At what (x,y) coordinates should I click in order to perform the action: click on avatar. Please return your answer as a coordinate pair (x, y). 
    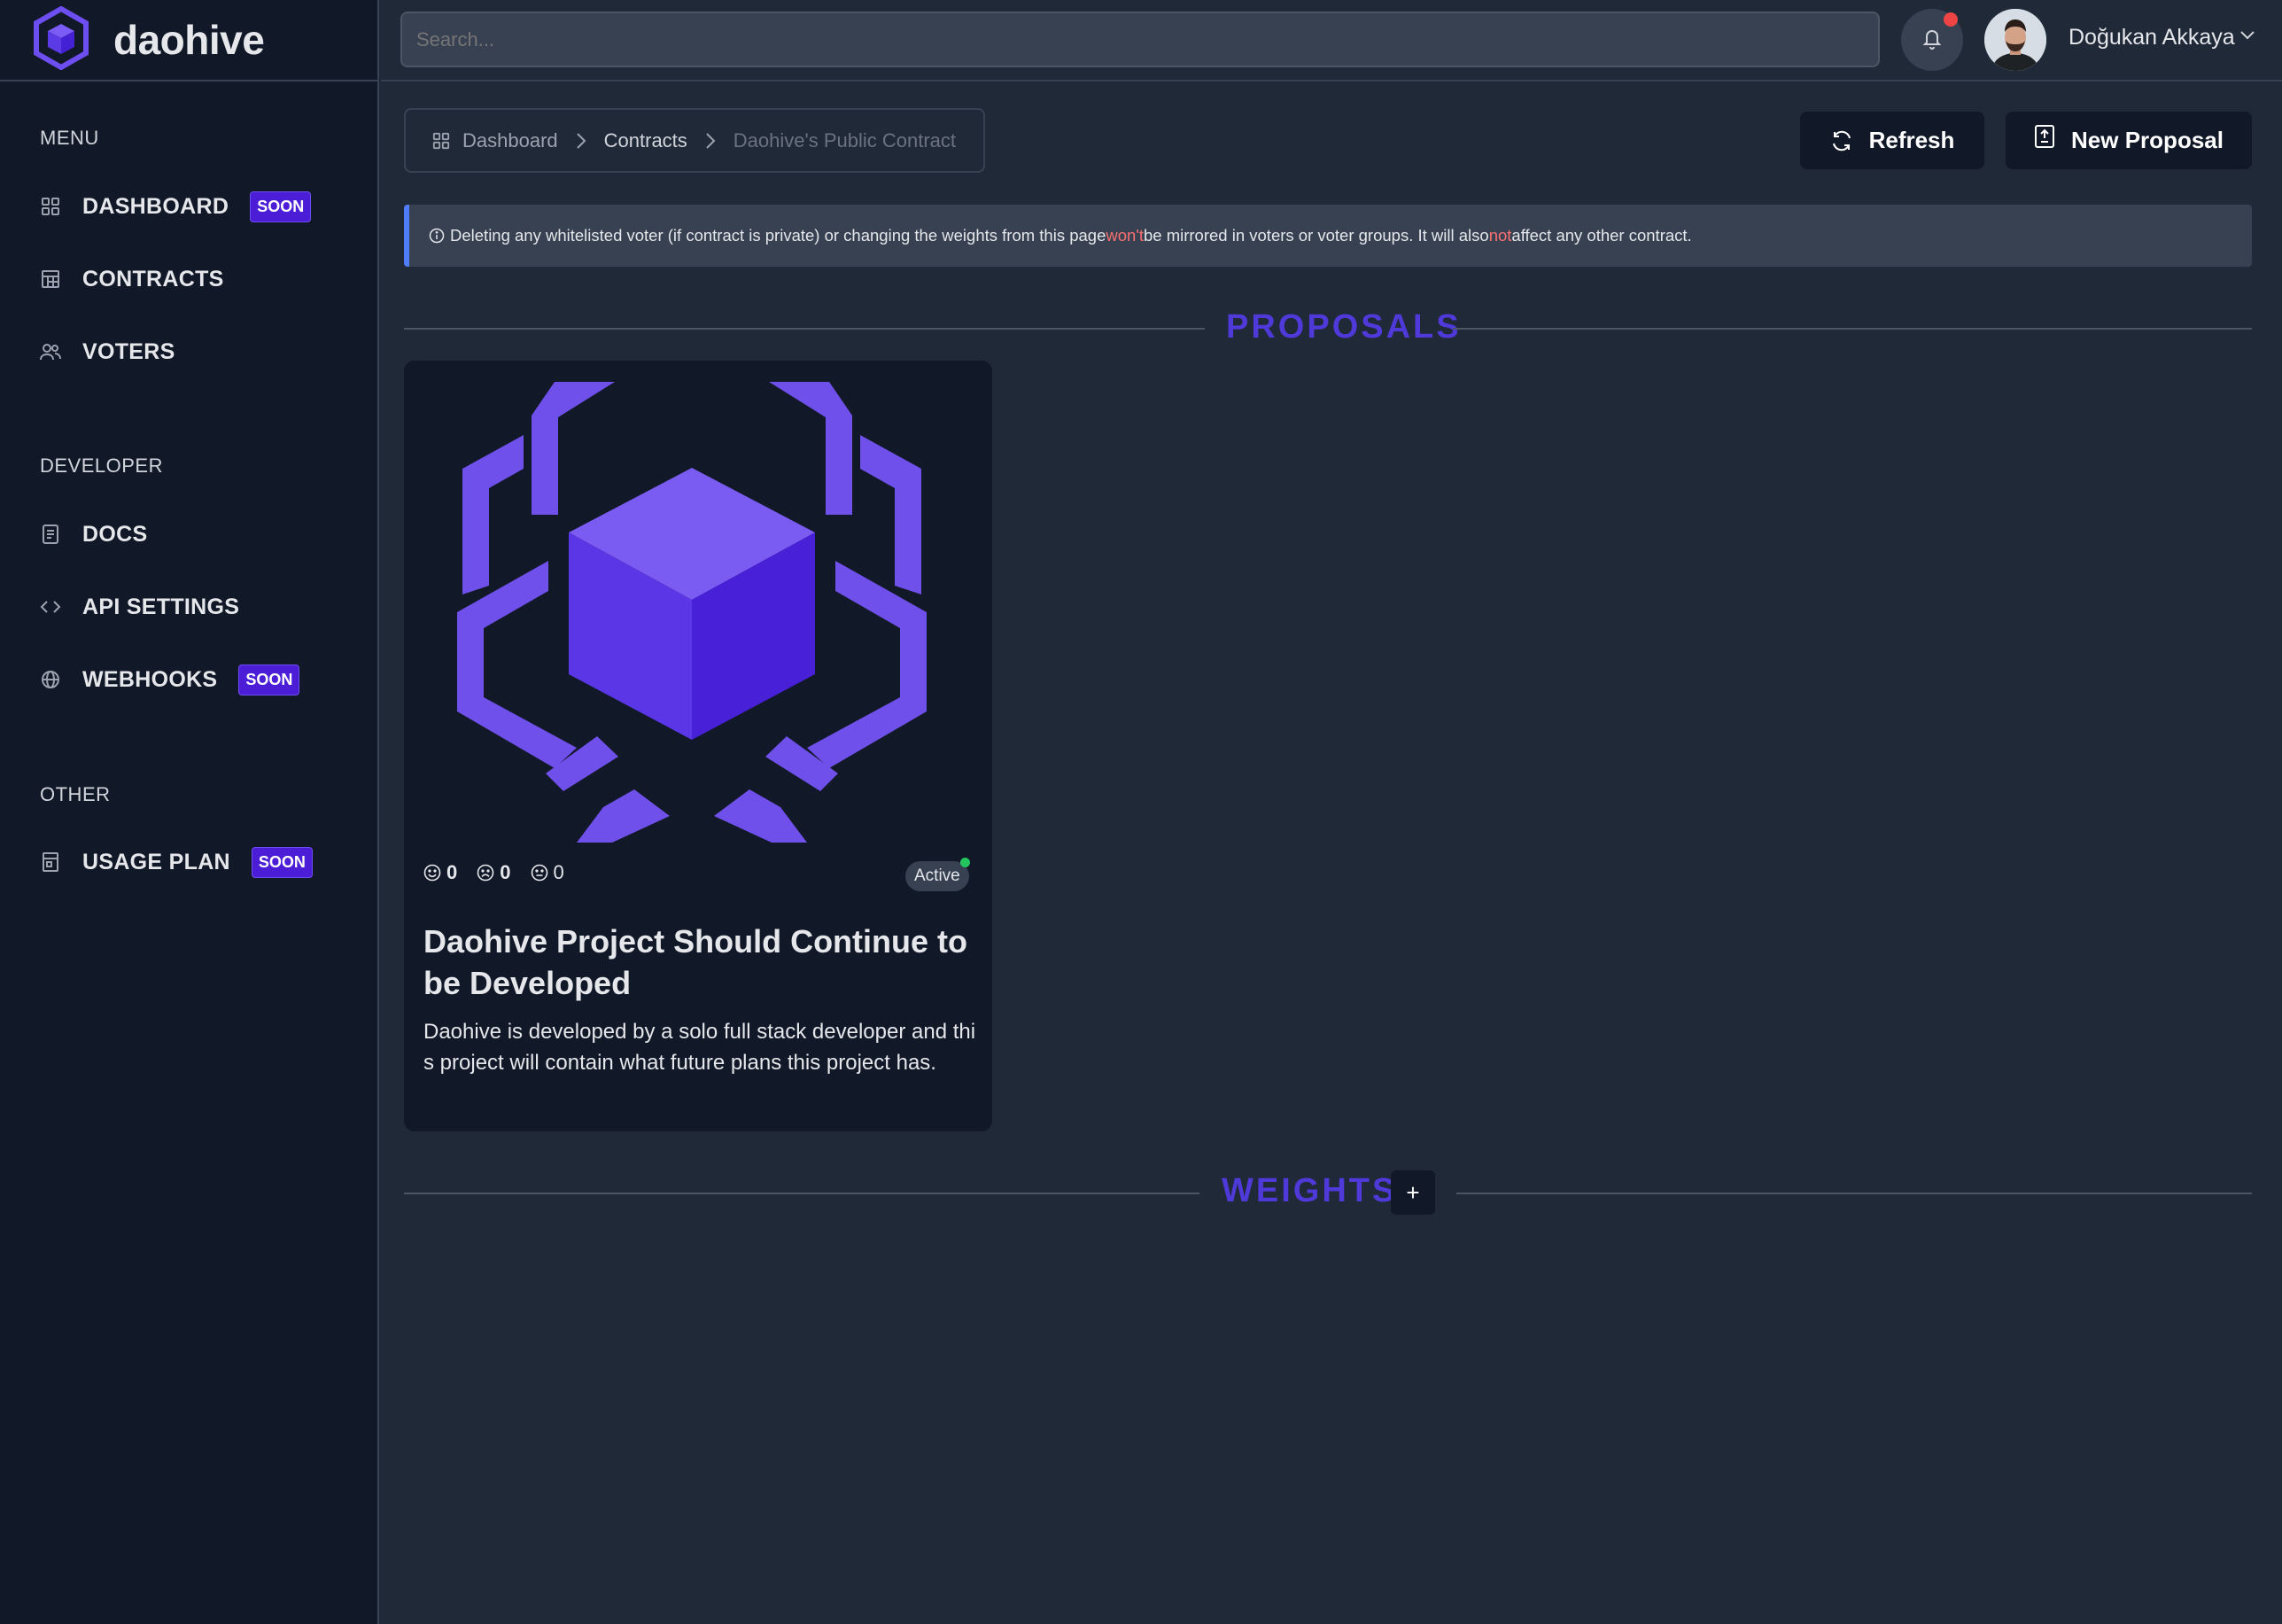
    Looking at the image, I should click on (2015, 40).